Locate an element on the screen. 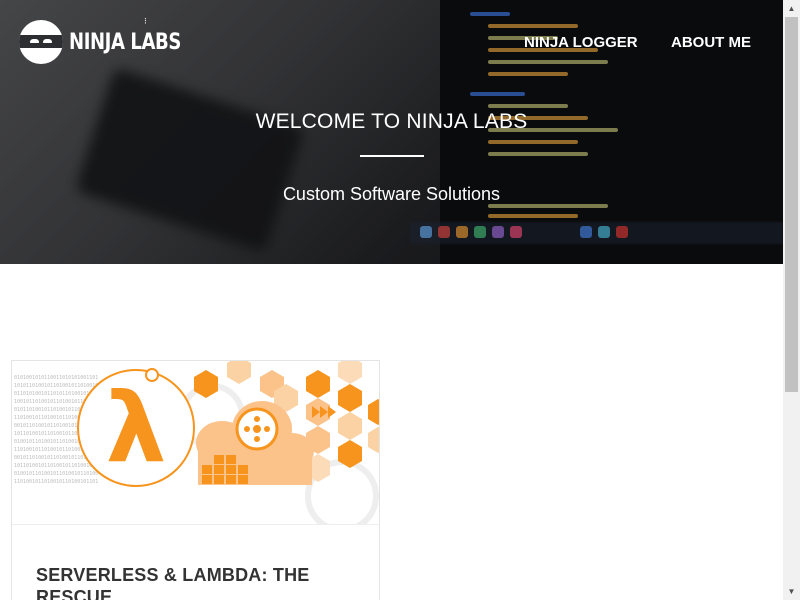 The height and width of the screenshot is (600, 800). brand-name: NINJA LABS is located at coordinates (125, 42).